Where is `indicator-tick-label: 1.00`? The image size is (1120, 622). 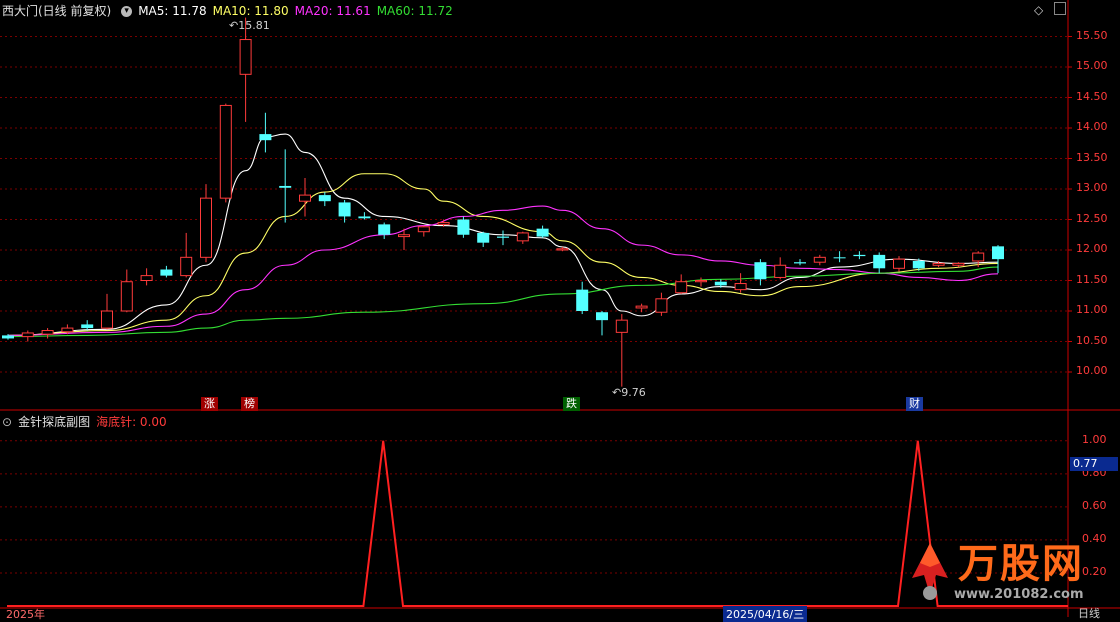 indicator-tick-label: 1.00 is located at coordinates (1094, 439).